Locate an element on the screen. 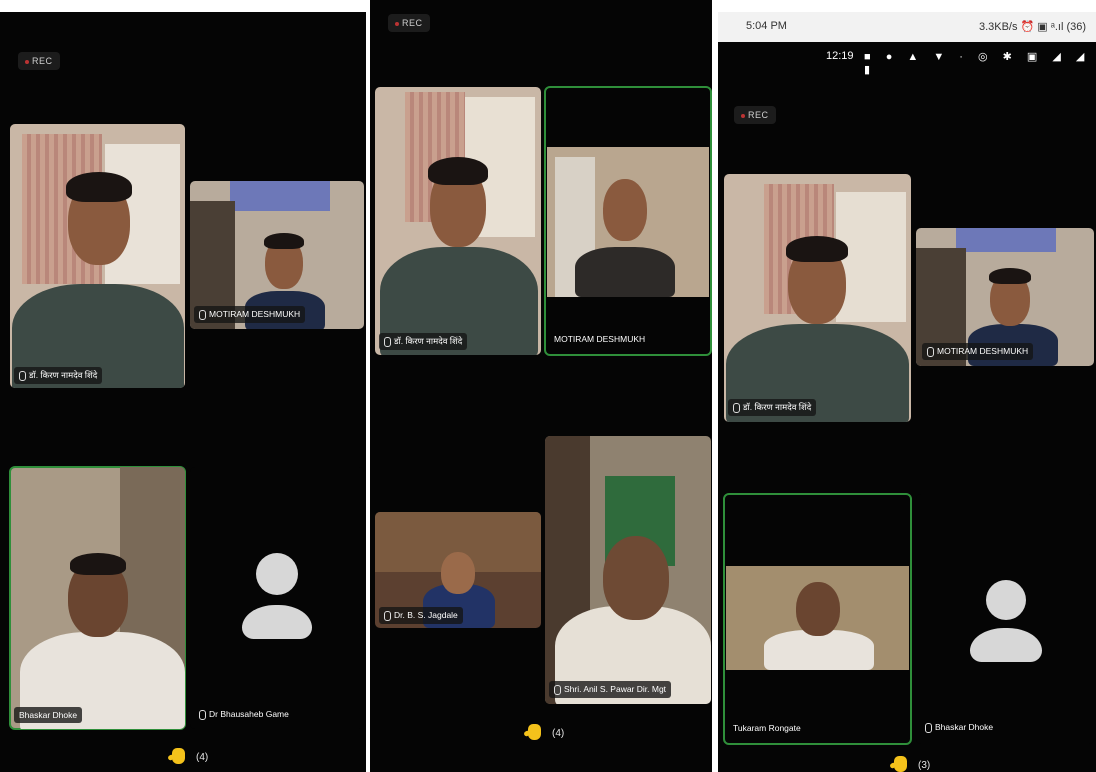 This screenshot has width=1096, height=772. video-tile-bs-jagdale: Dr. B. S. Jagdale is located at coordinates (458, 570).